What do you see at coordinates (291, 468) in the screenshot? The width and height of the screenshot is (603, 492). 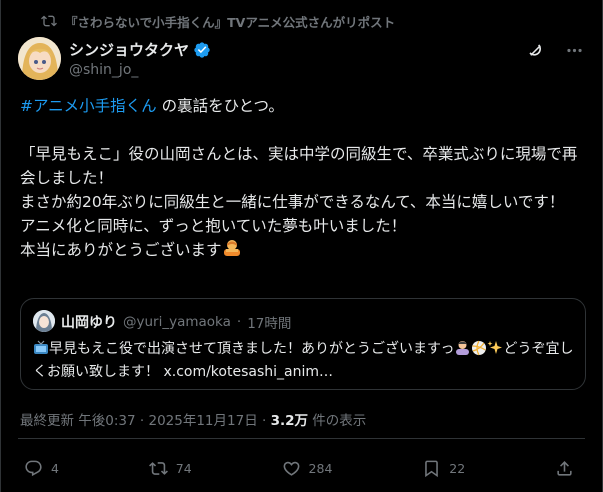 I see `like-icon` at bounding box center [291, 468].